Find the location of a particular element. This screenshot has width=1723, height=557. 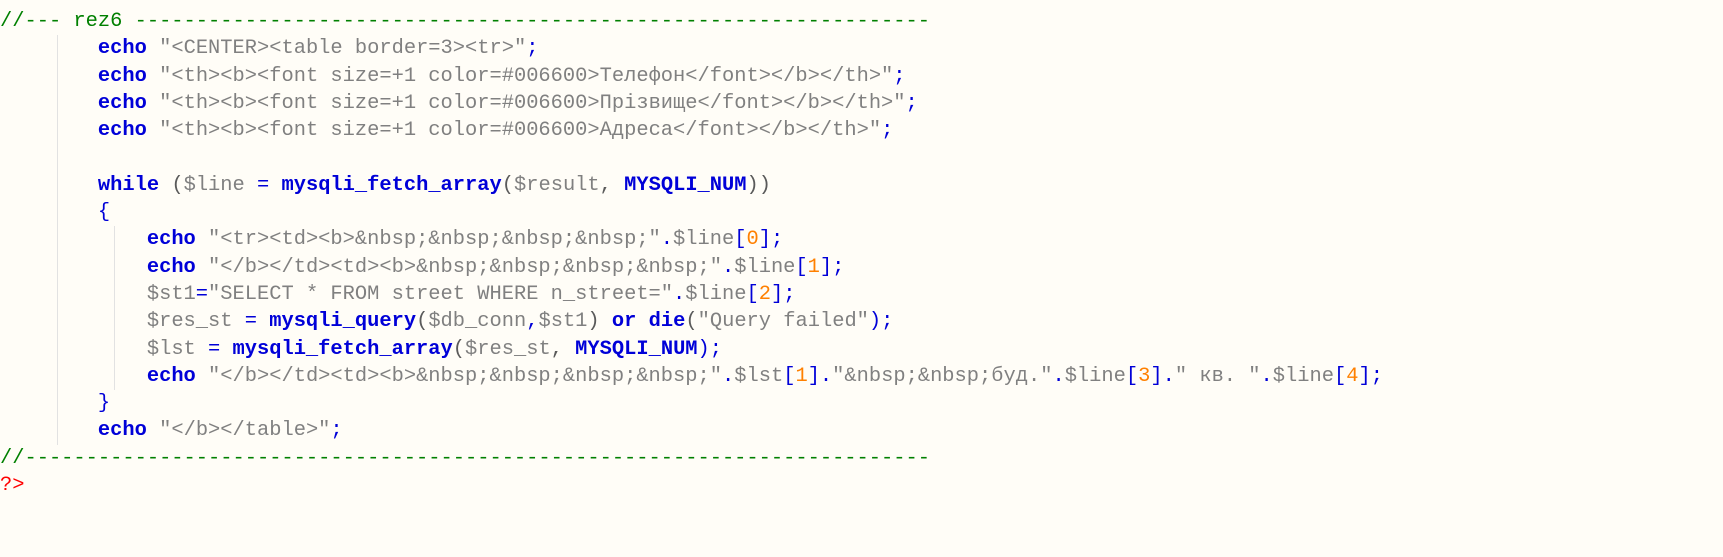

code-token-str: "<tr><td><b>&nbsp;&nbsp;&nbsp;&nbsp;" is located at coordinates (434, 240).